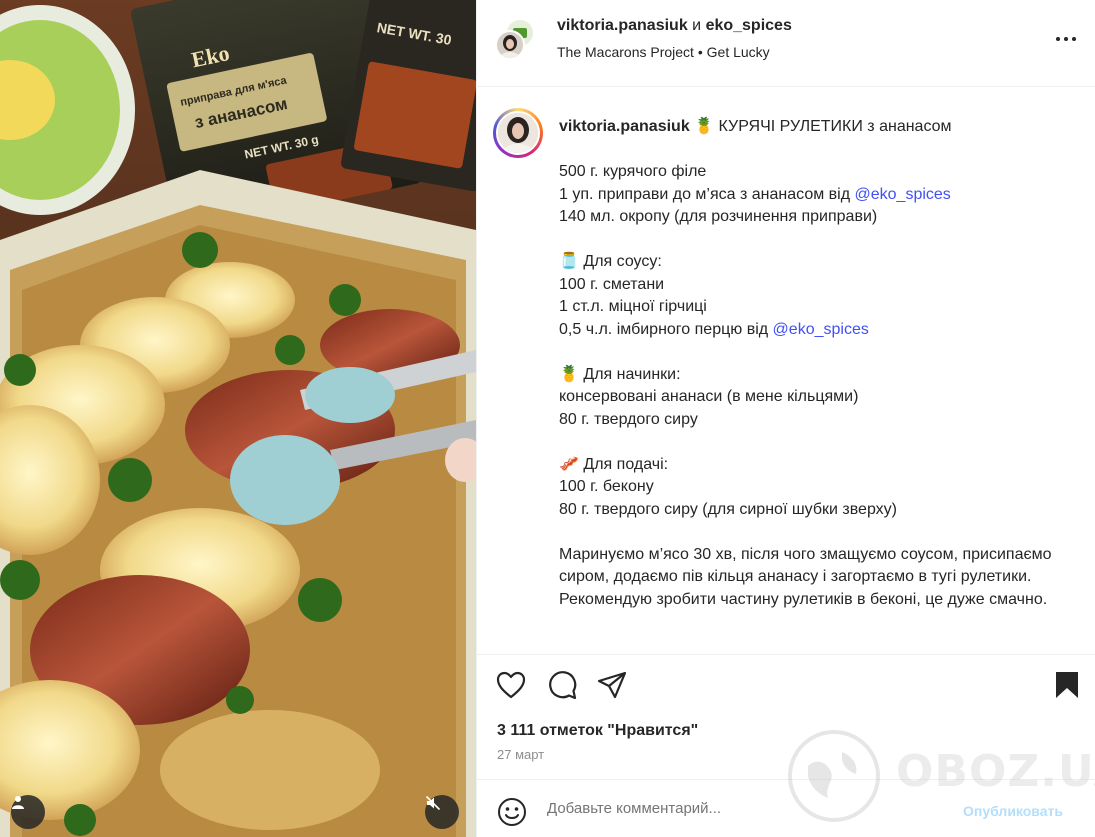 The width and height of the screenshot is (1095, 837). Describe the element at coordinates (569, 261) in the screenshot. I see `jar-emoji: 🫙` at that location.